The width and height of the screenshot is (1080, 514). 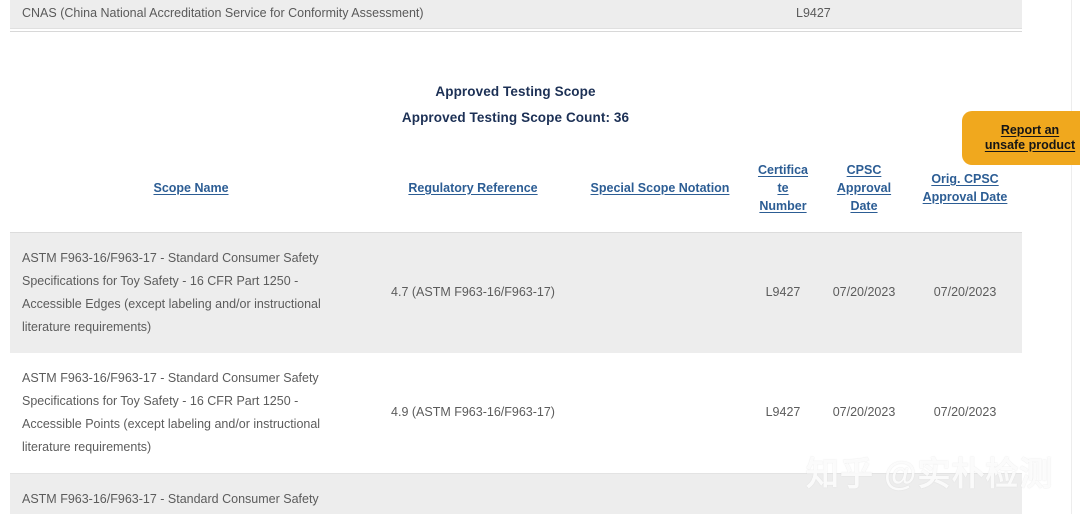 I want to click on column-header-certificate-number-line-1: Certifica, so click(x=783, y=169).